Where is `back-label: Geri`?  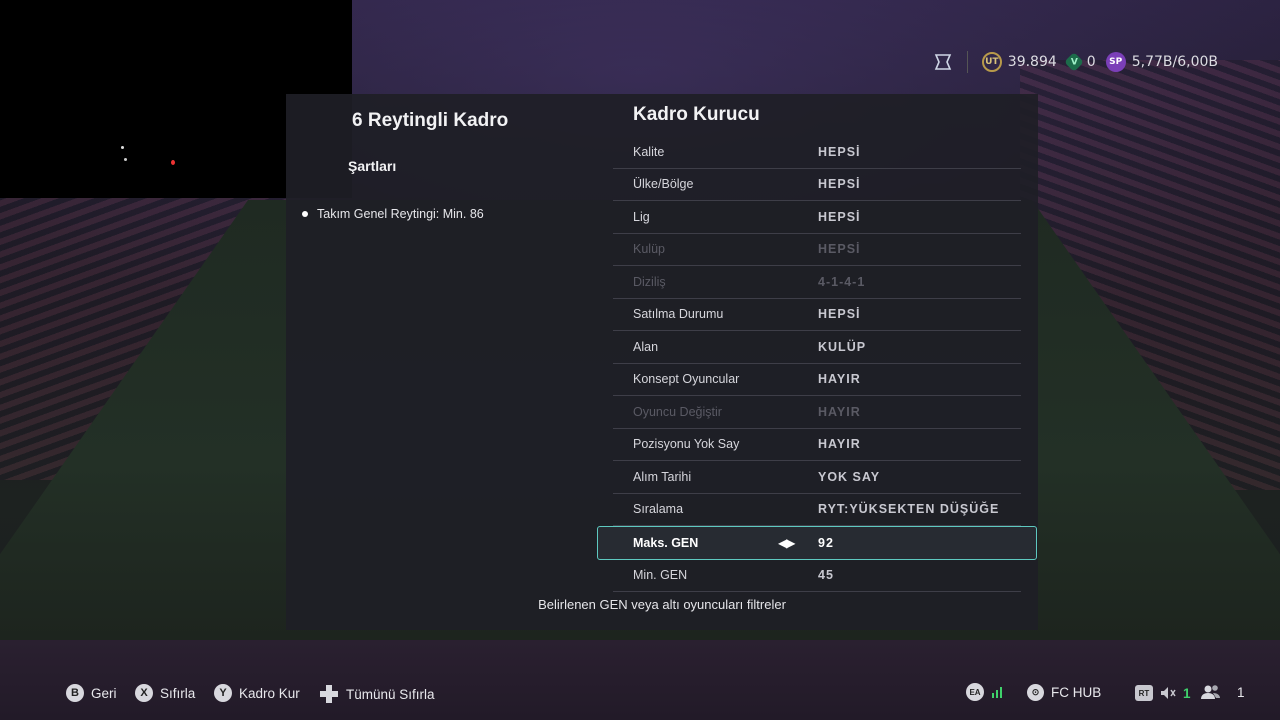 back-label: Geri is located at coordinates (104, 693).